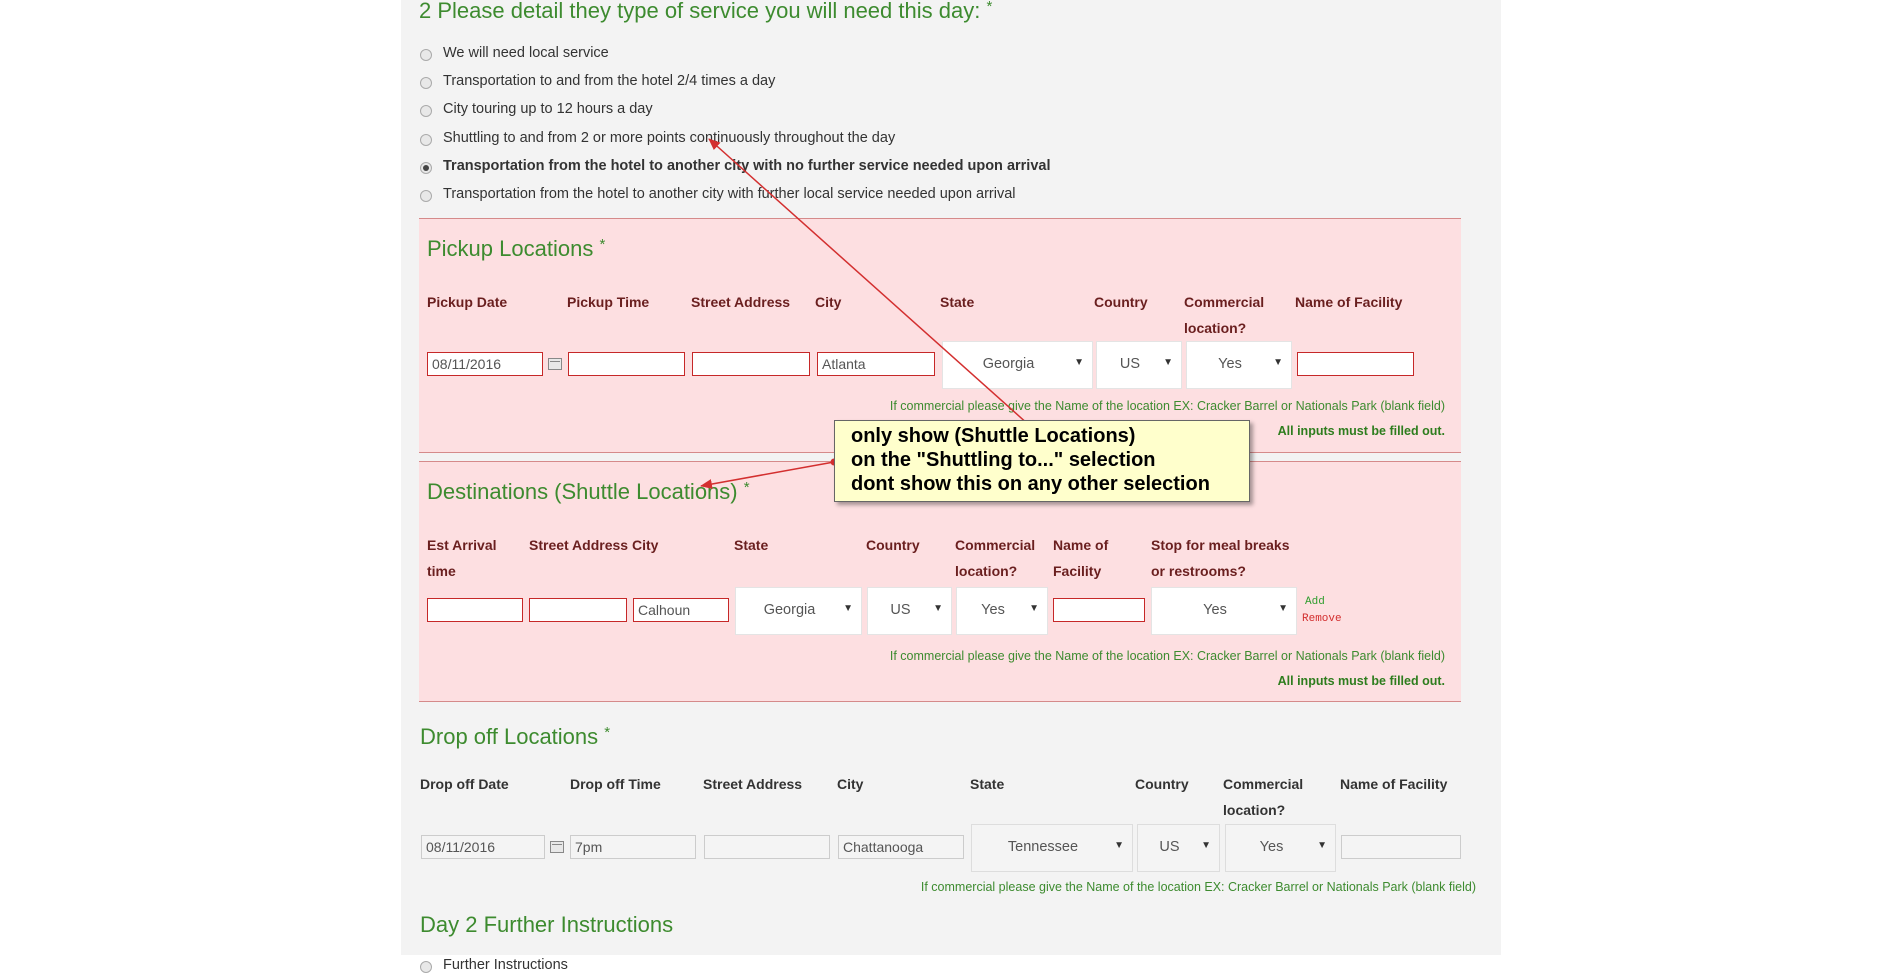 The width and height of the screenshot is (1903, 973). Describe the element at coordinates (1394, 784) in the screenshot. I see `dropoff-facility-label: Name of Facility` at that location.